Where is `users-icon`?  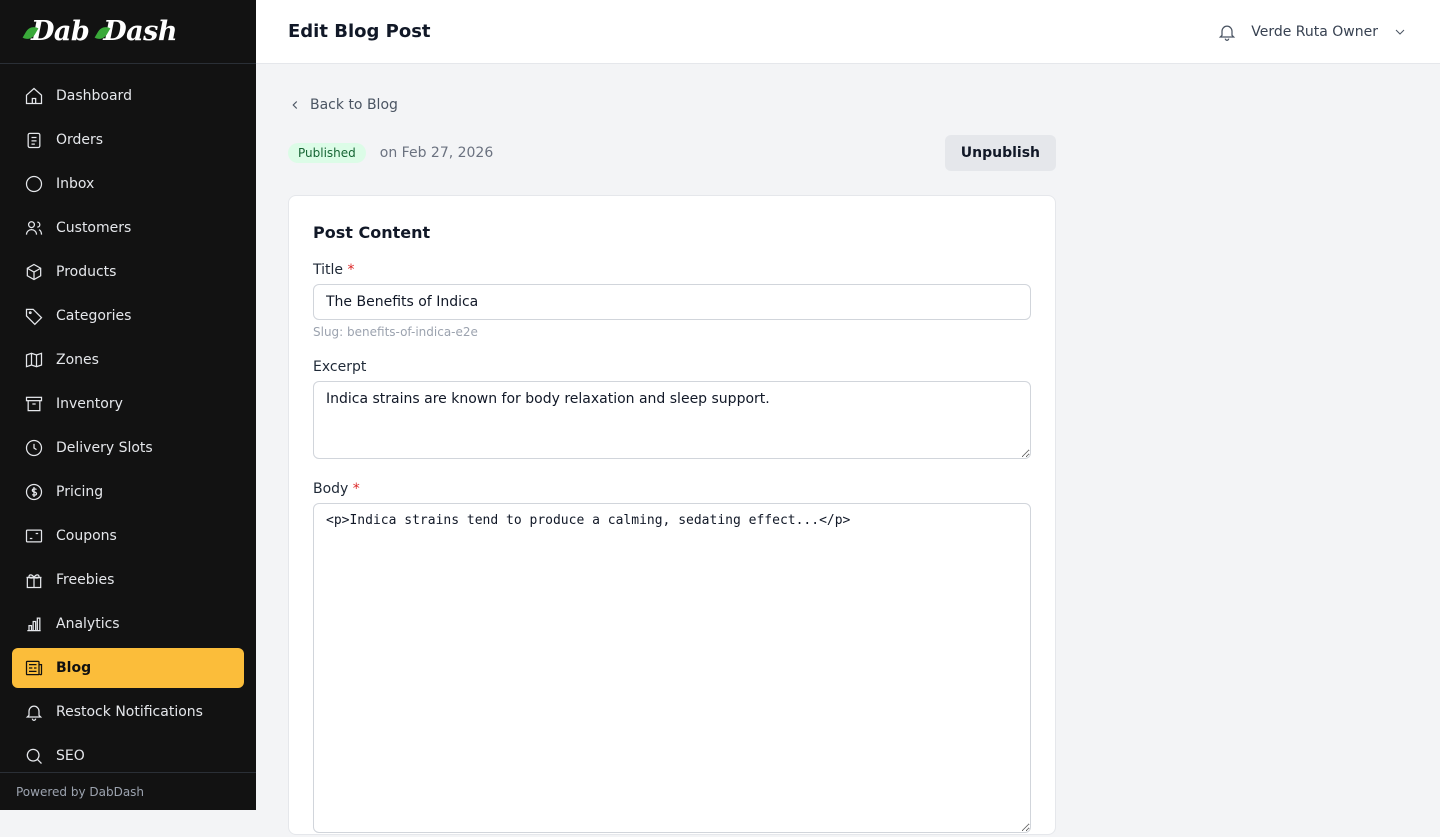
users-icon is located at coordinates (34, 228).